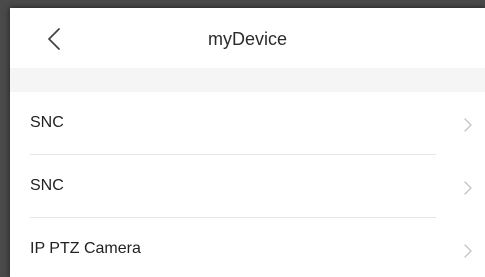 Image resolution: width=485 pixels, height=277 pixels. I want to click on device-label: IP PTZ Camera, so click(85, 248).